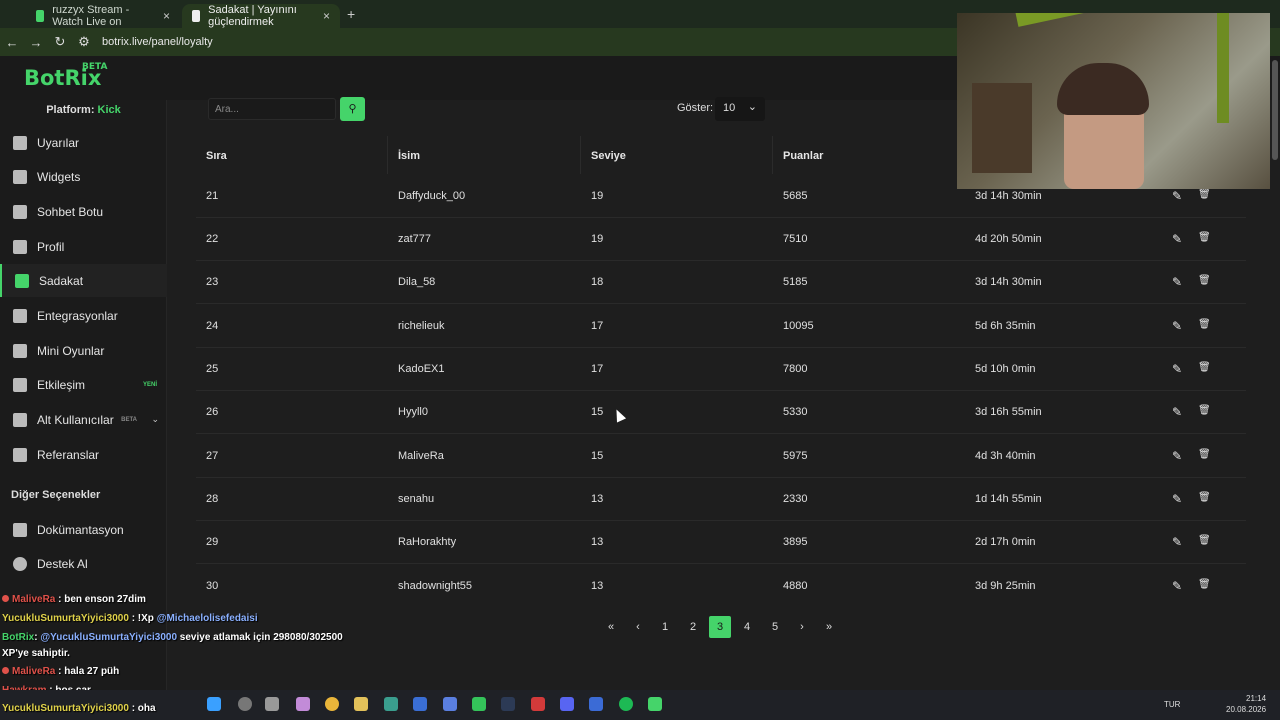 The height and width of the screenshot is (720, 1280). What do you see at coordinates (83, 246) in the screenshot?
I see `sidebar-item-profil: Profil` at bounding box center [83, 246].